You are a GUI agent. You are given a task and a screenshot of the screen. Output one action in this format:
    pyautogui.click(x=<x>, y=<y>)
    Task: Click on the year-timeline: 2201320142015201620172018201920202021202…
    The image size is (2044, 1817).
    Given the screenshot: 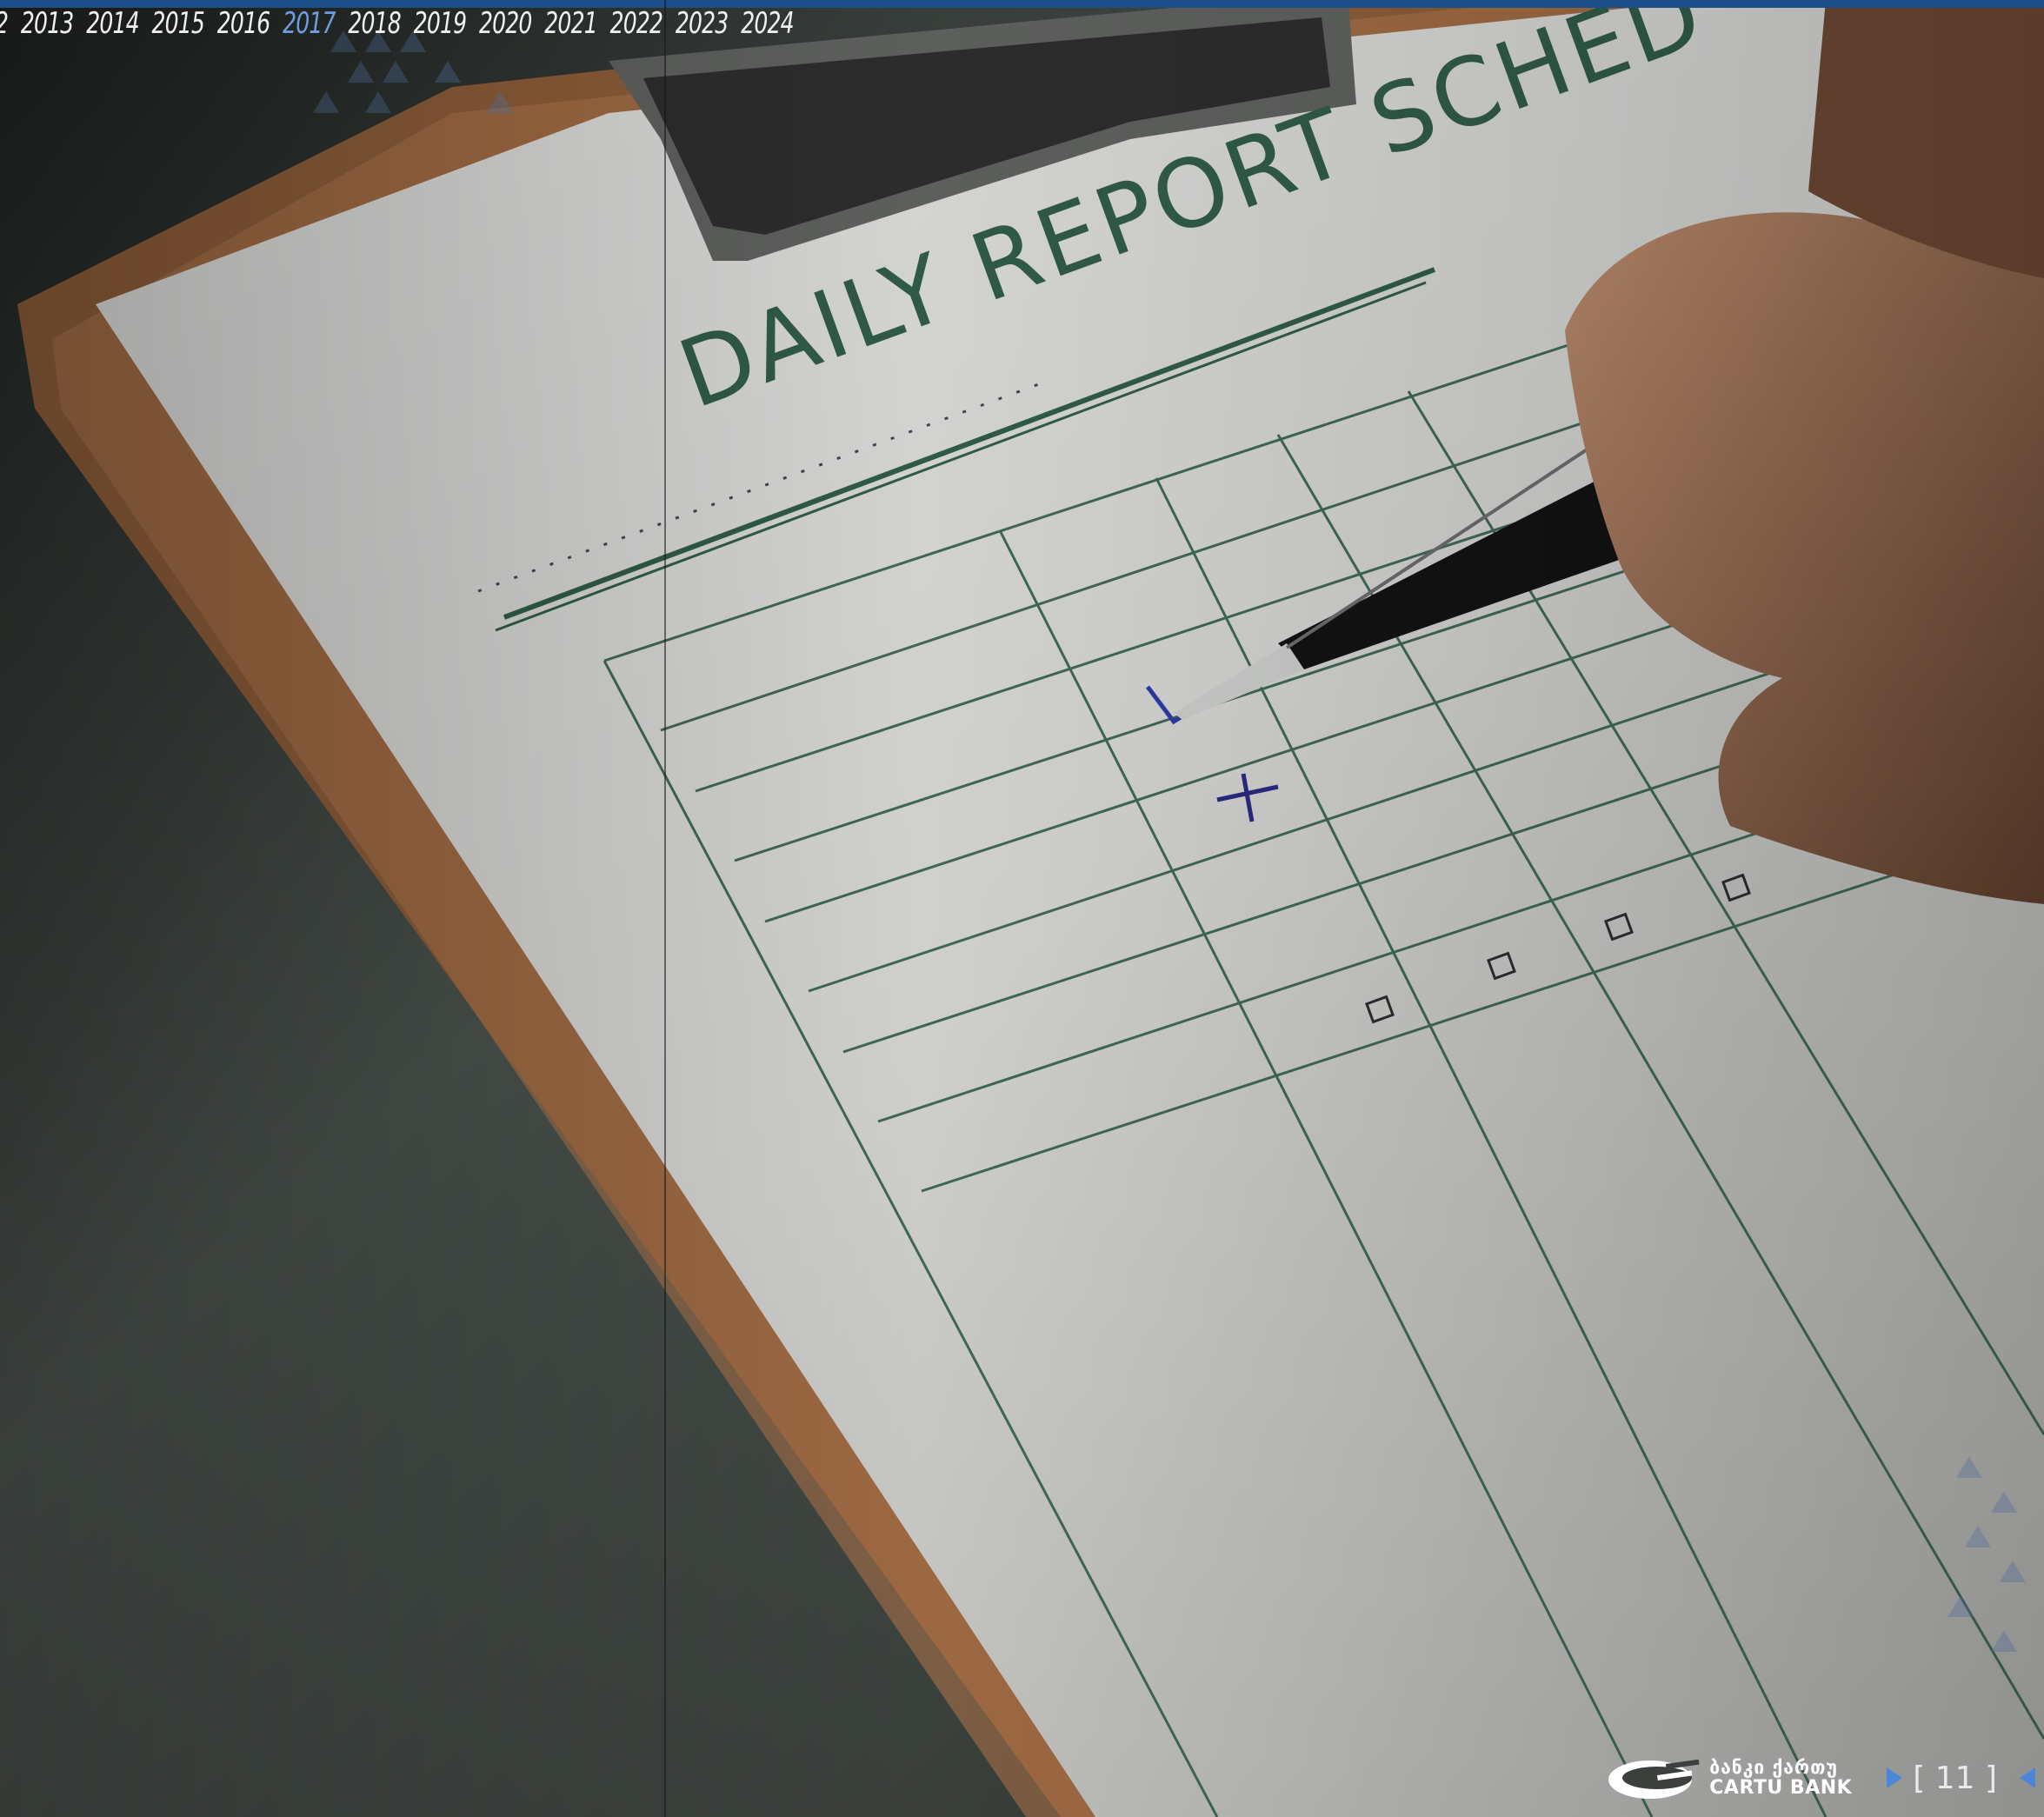 What is the action you would take?
    pyautogui.click(x=401, y=24)
    